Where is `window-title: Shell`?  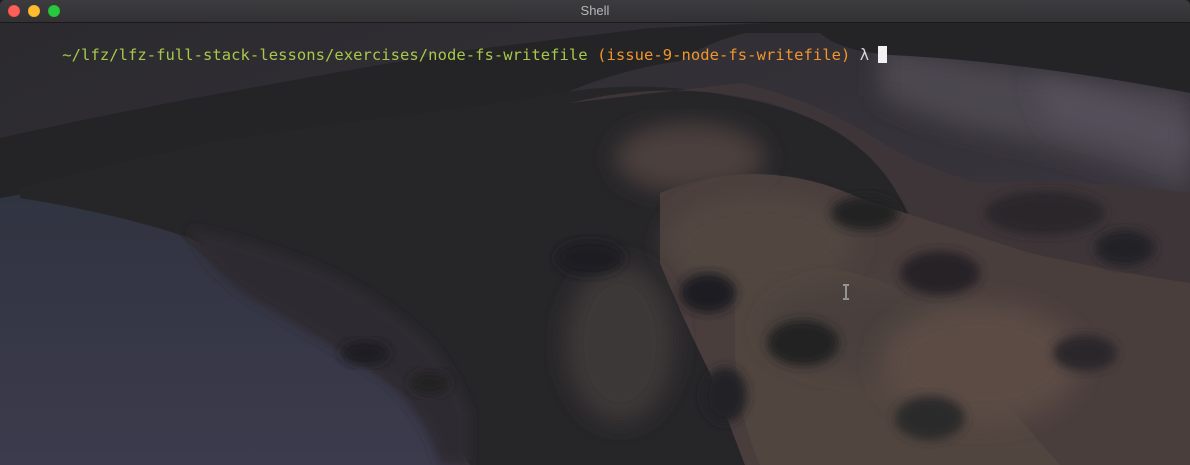 window-title: Shell is located at coordinates (595, 10).